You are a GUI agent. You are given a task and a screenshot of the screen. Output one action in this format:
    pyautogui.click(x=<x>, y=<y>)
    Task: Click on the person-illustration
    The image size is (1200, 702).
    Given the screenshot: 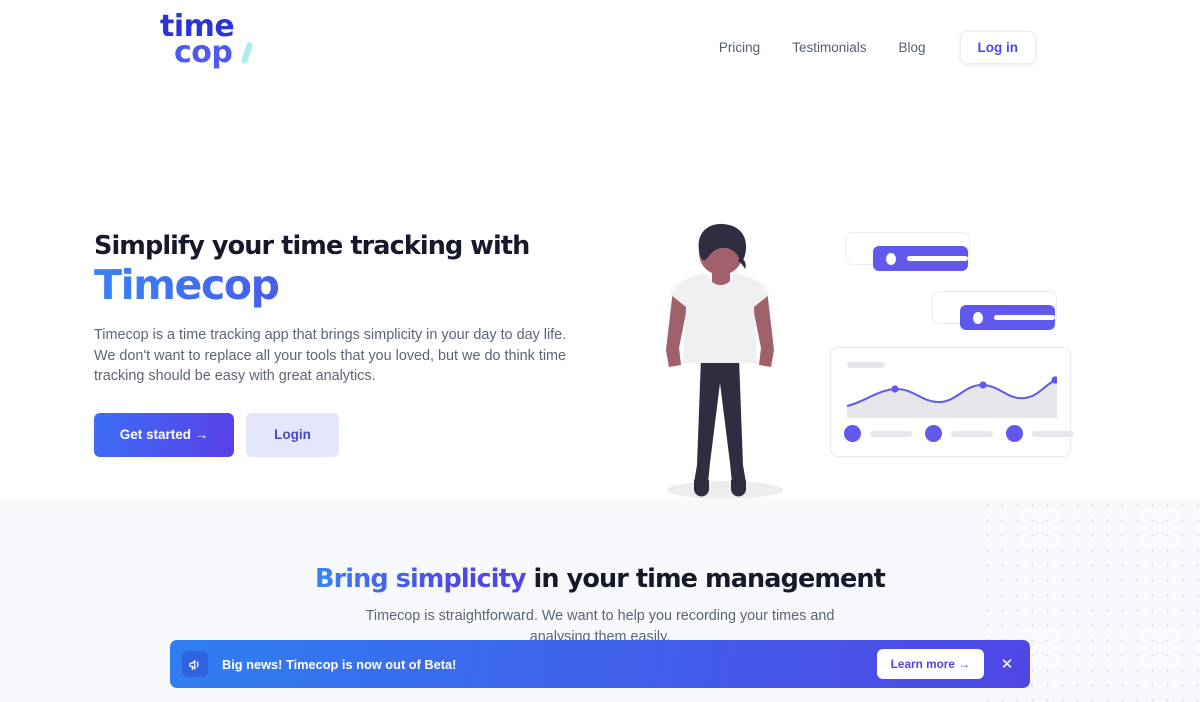 What is the action you would take?
    pyautogui.click(x=724, y=361)
    